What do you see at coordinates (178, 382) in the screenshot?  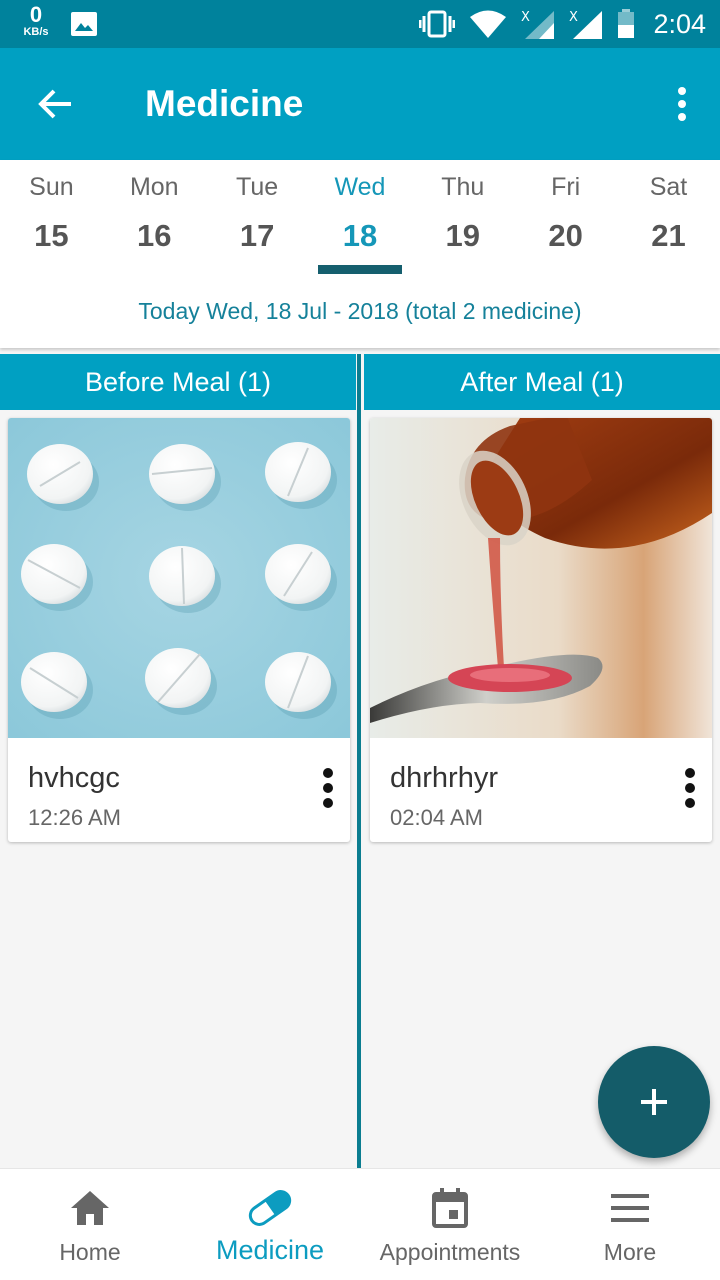 I see `before-meal-header: Before Meal (1)` at bounding box center [178, 382].